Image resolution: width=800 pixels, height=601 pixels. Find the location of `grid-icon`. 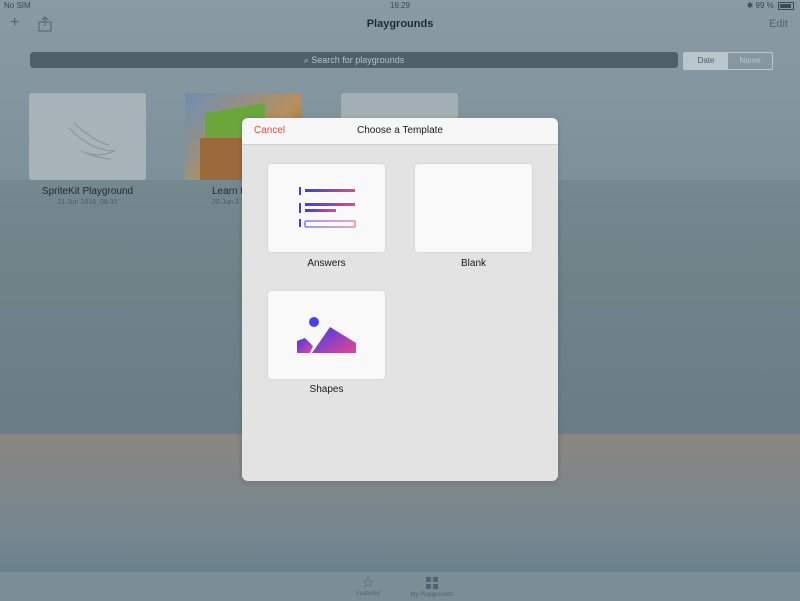

grid-icon is located at coordinates (432, 583).